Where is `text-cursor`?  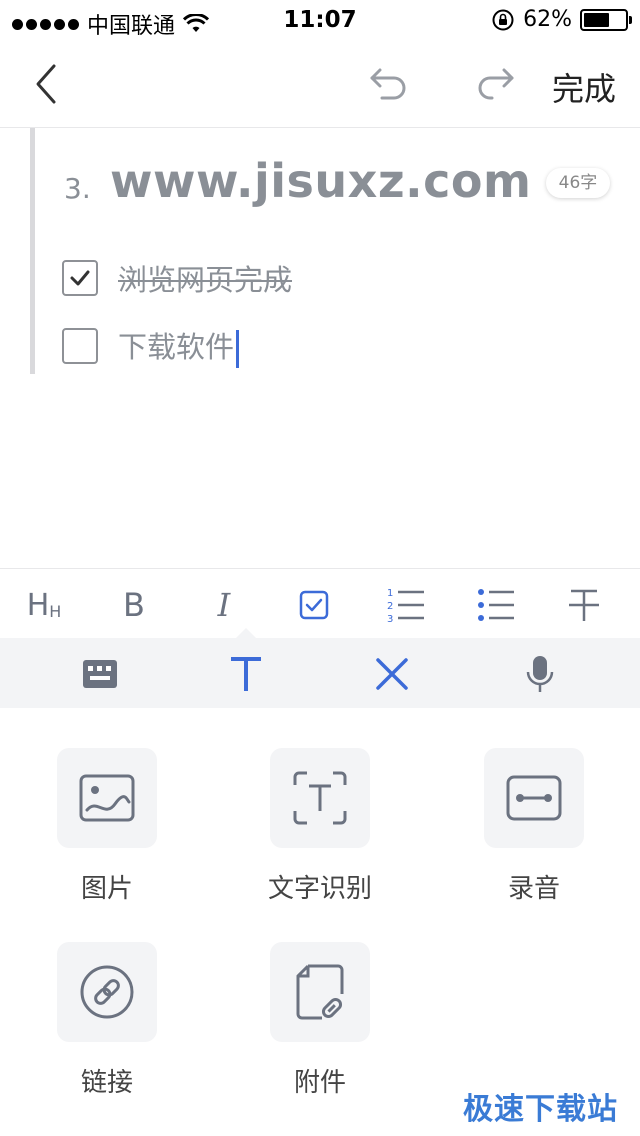 text-cursor is located at coordinates (238, 349).